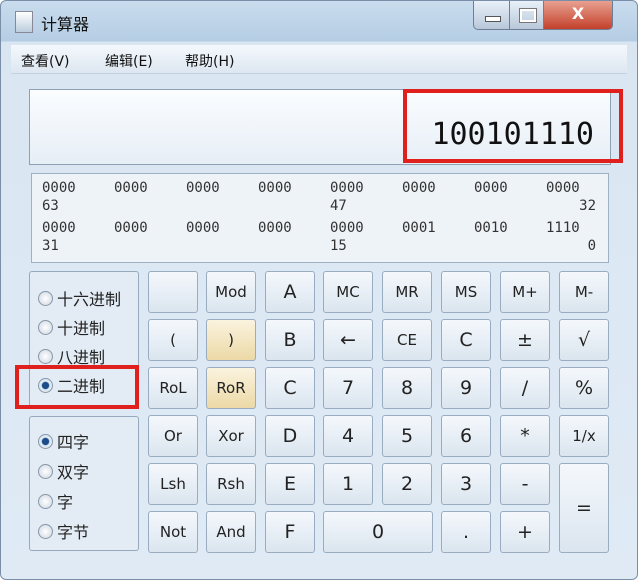 The image size is (638, 580). What do you see at coordinates (290, 532) in the screenshot?
I see `key-F: F` at bounding box center [290, 532].